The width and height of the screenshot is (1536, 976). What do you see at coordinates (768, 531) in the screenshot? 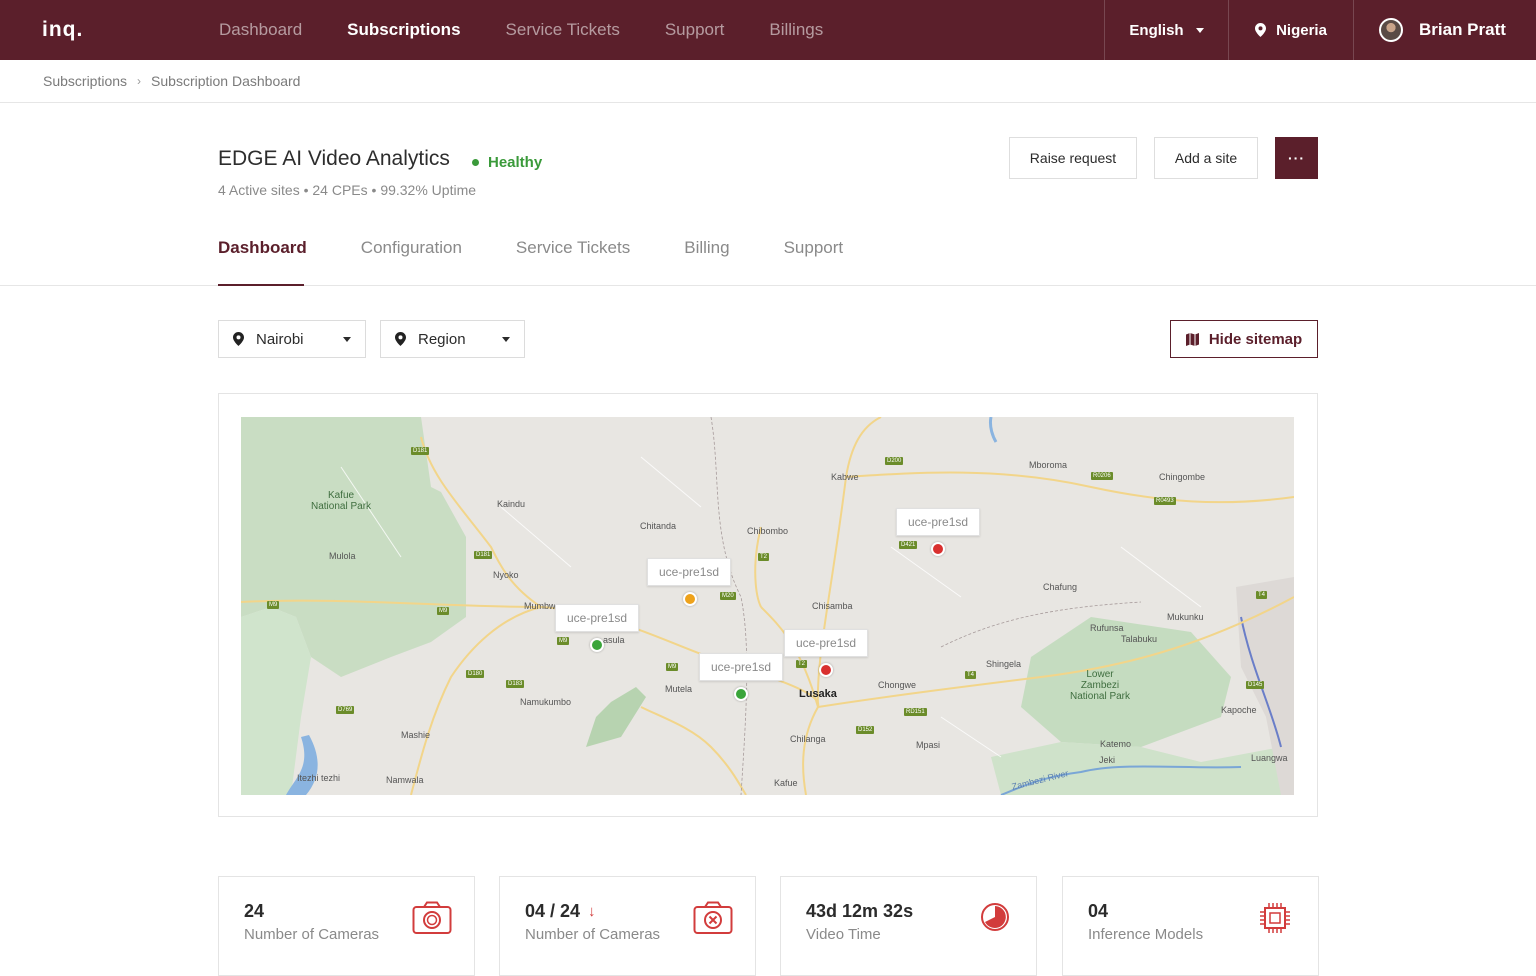
I see `map-place-label: Chibombo` at bounding box center [768, 531].